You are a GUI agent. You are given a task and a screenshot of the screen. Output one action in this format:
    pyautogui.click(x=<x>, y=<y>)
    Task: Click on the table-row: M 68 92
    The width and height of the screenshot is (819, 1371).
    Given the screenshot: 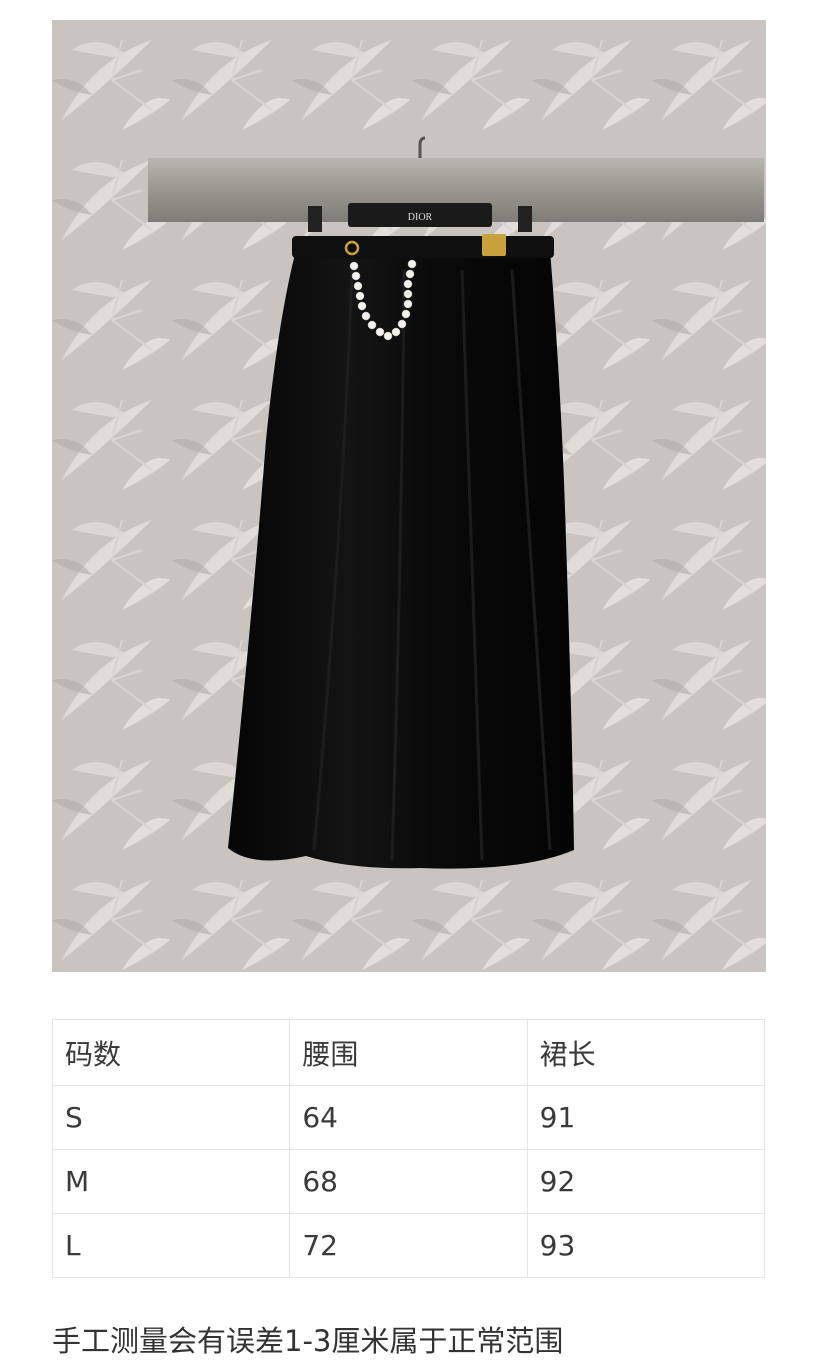 What is the action you would take?
    pyautogui.click(x=408, y=1181)
    